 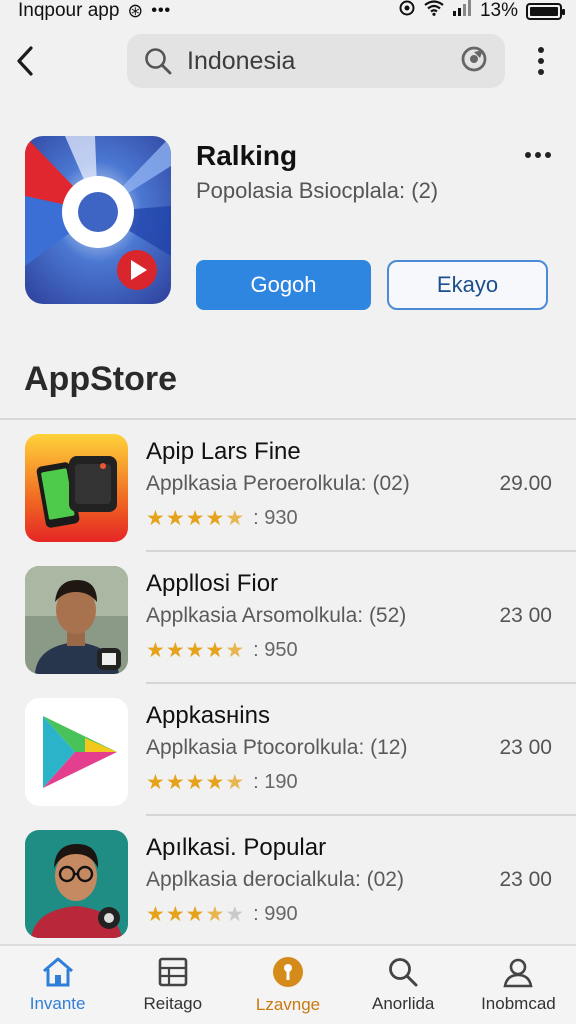 I want to click on featured-app-title: Ralking, so click(x=247, y=155).